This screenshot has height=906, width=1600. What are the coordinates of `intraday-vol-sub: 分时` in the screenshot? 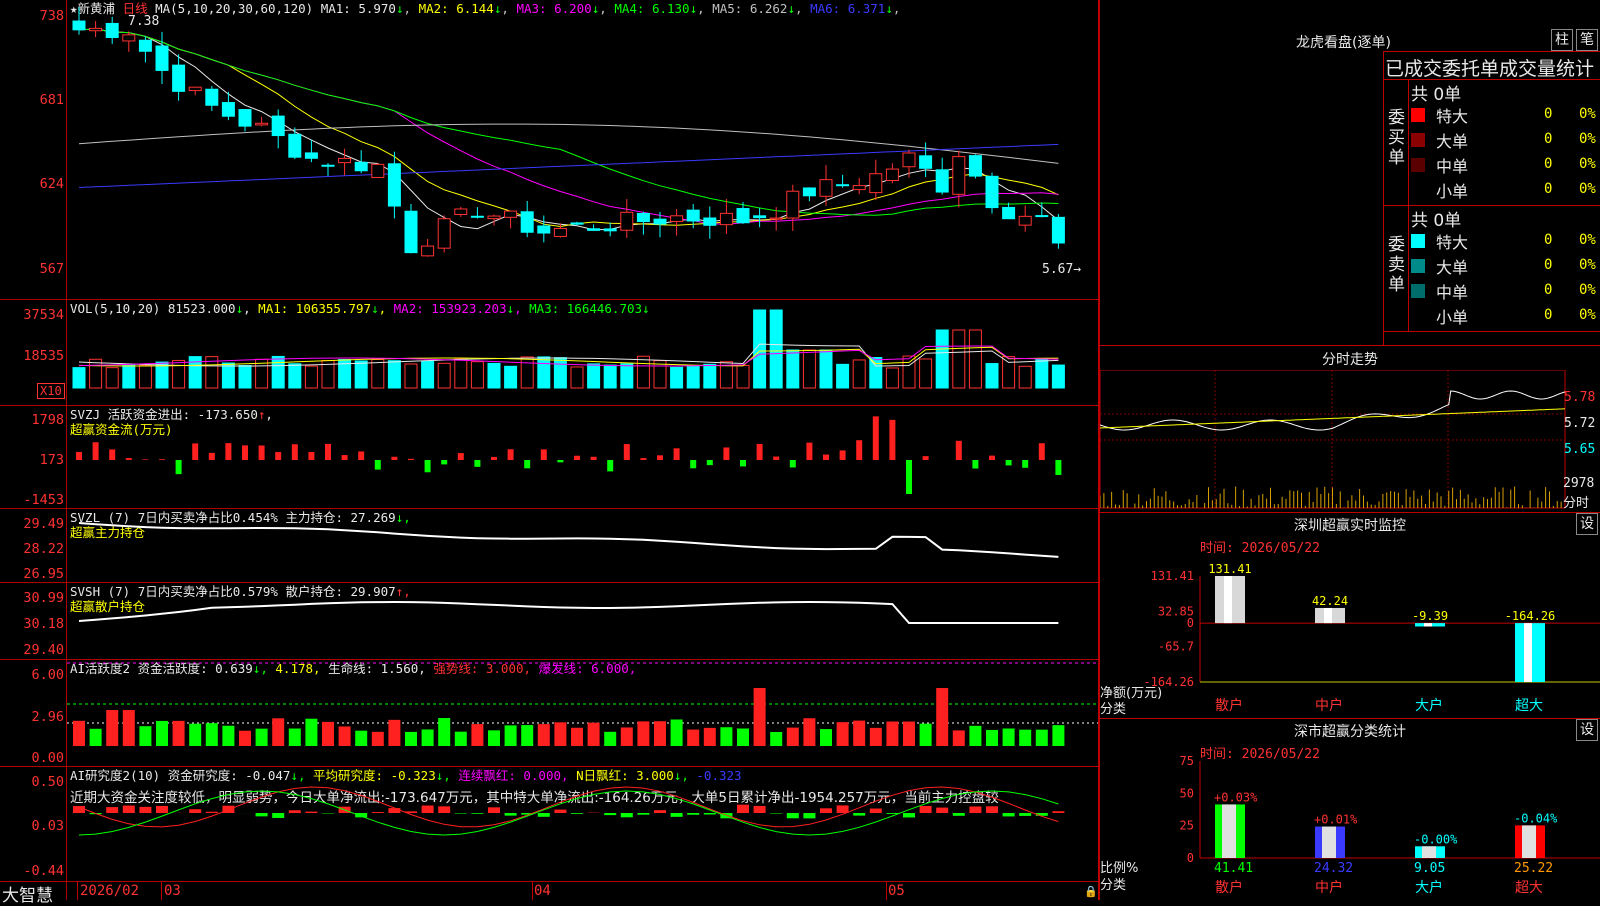 It's located at (1576, 501).